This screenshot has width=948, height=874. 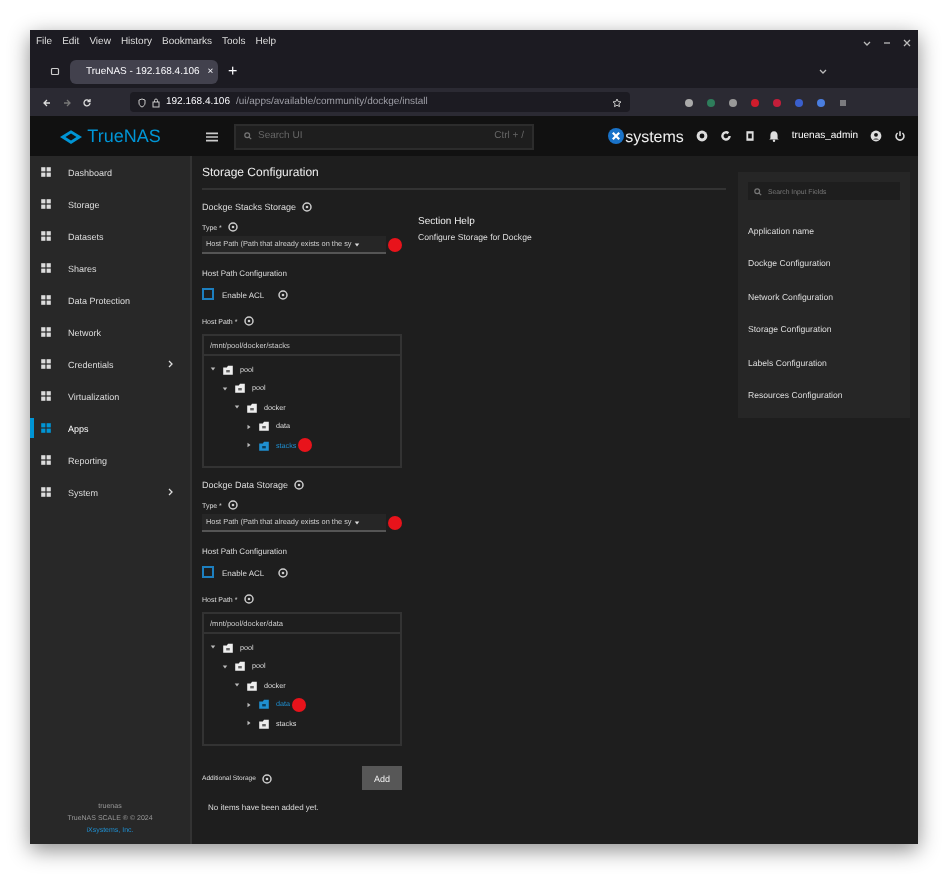 What do you see at coordinates (87, 102) in the screenshot?
I see `reload-icon` at bounding box center [87, 102].